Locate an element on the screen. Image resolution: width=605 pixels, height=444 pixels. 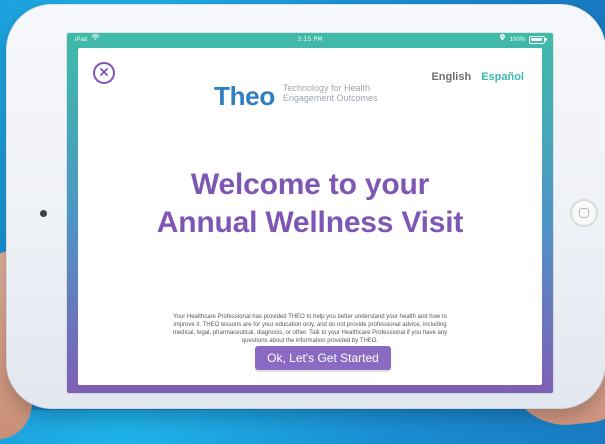
language-espanol: Español is located at coordinates (502, 77).